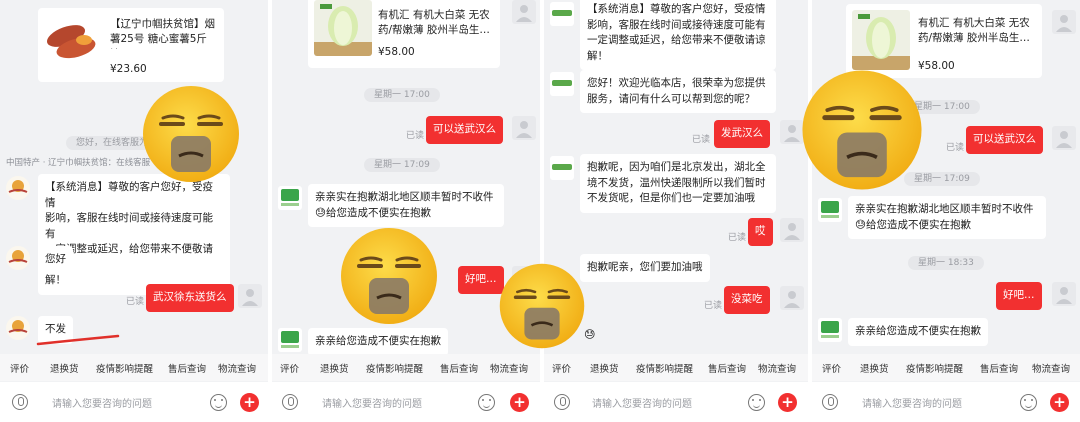 This screenshot has width=1080, height=422. Describe the element at coordinates (946, 263) in the screenshot. I see `time-stamp: 星期一 18:33` at that location.